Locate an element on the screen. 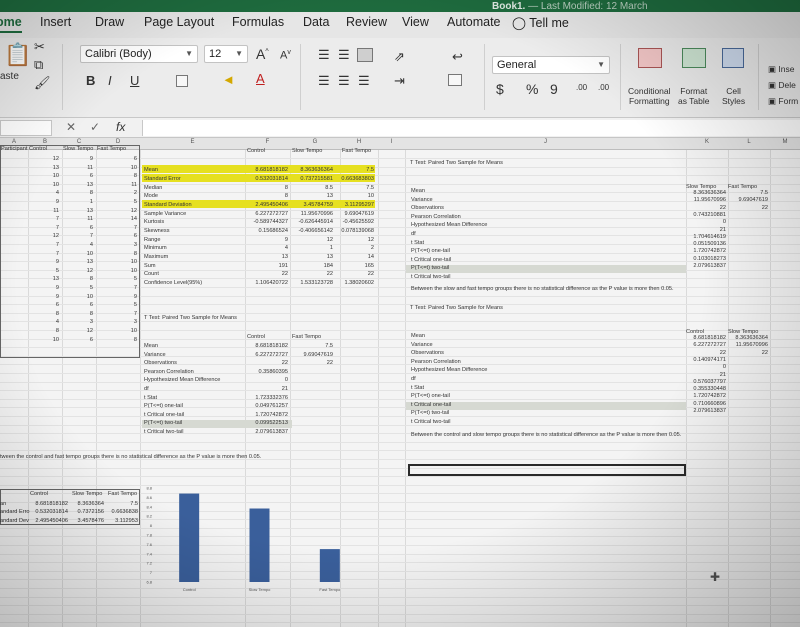 This screenshot has width=800, height=627. bar-fast-tempo is located at coordinates (329, 565).